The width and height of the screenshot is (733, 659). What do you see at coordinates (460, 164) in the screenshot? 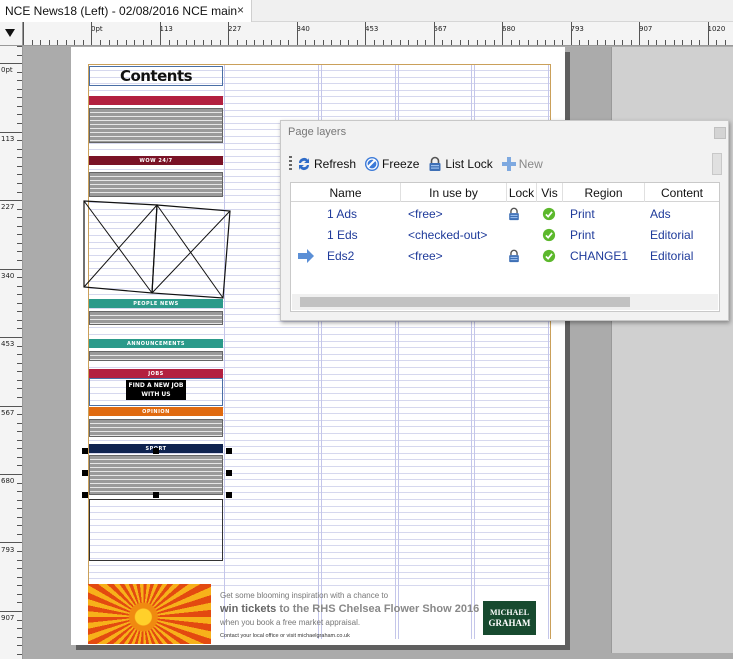
I see `list-lock-button: List Lock` at bounding box center [460, 164].